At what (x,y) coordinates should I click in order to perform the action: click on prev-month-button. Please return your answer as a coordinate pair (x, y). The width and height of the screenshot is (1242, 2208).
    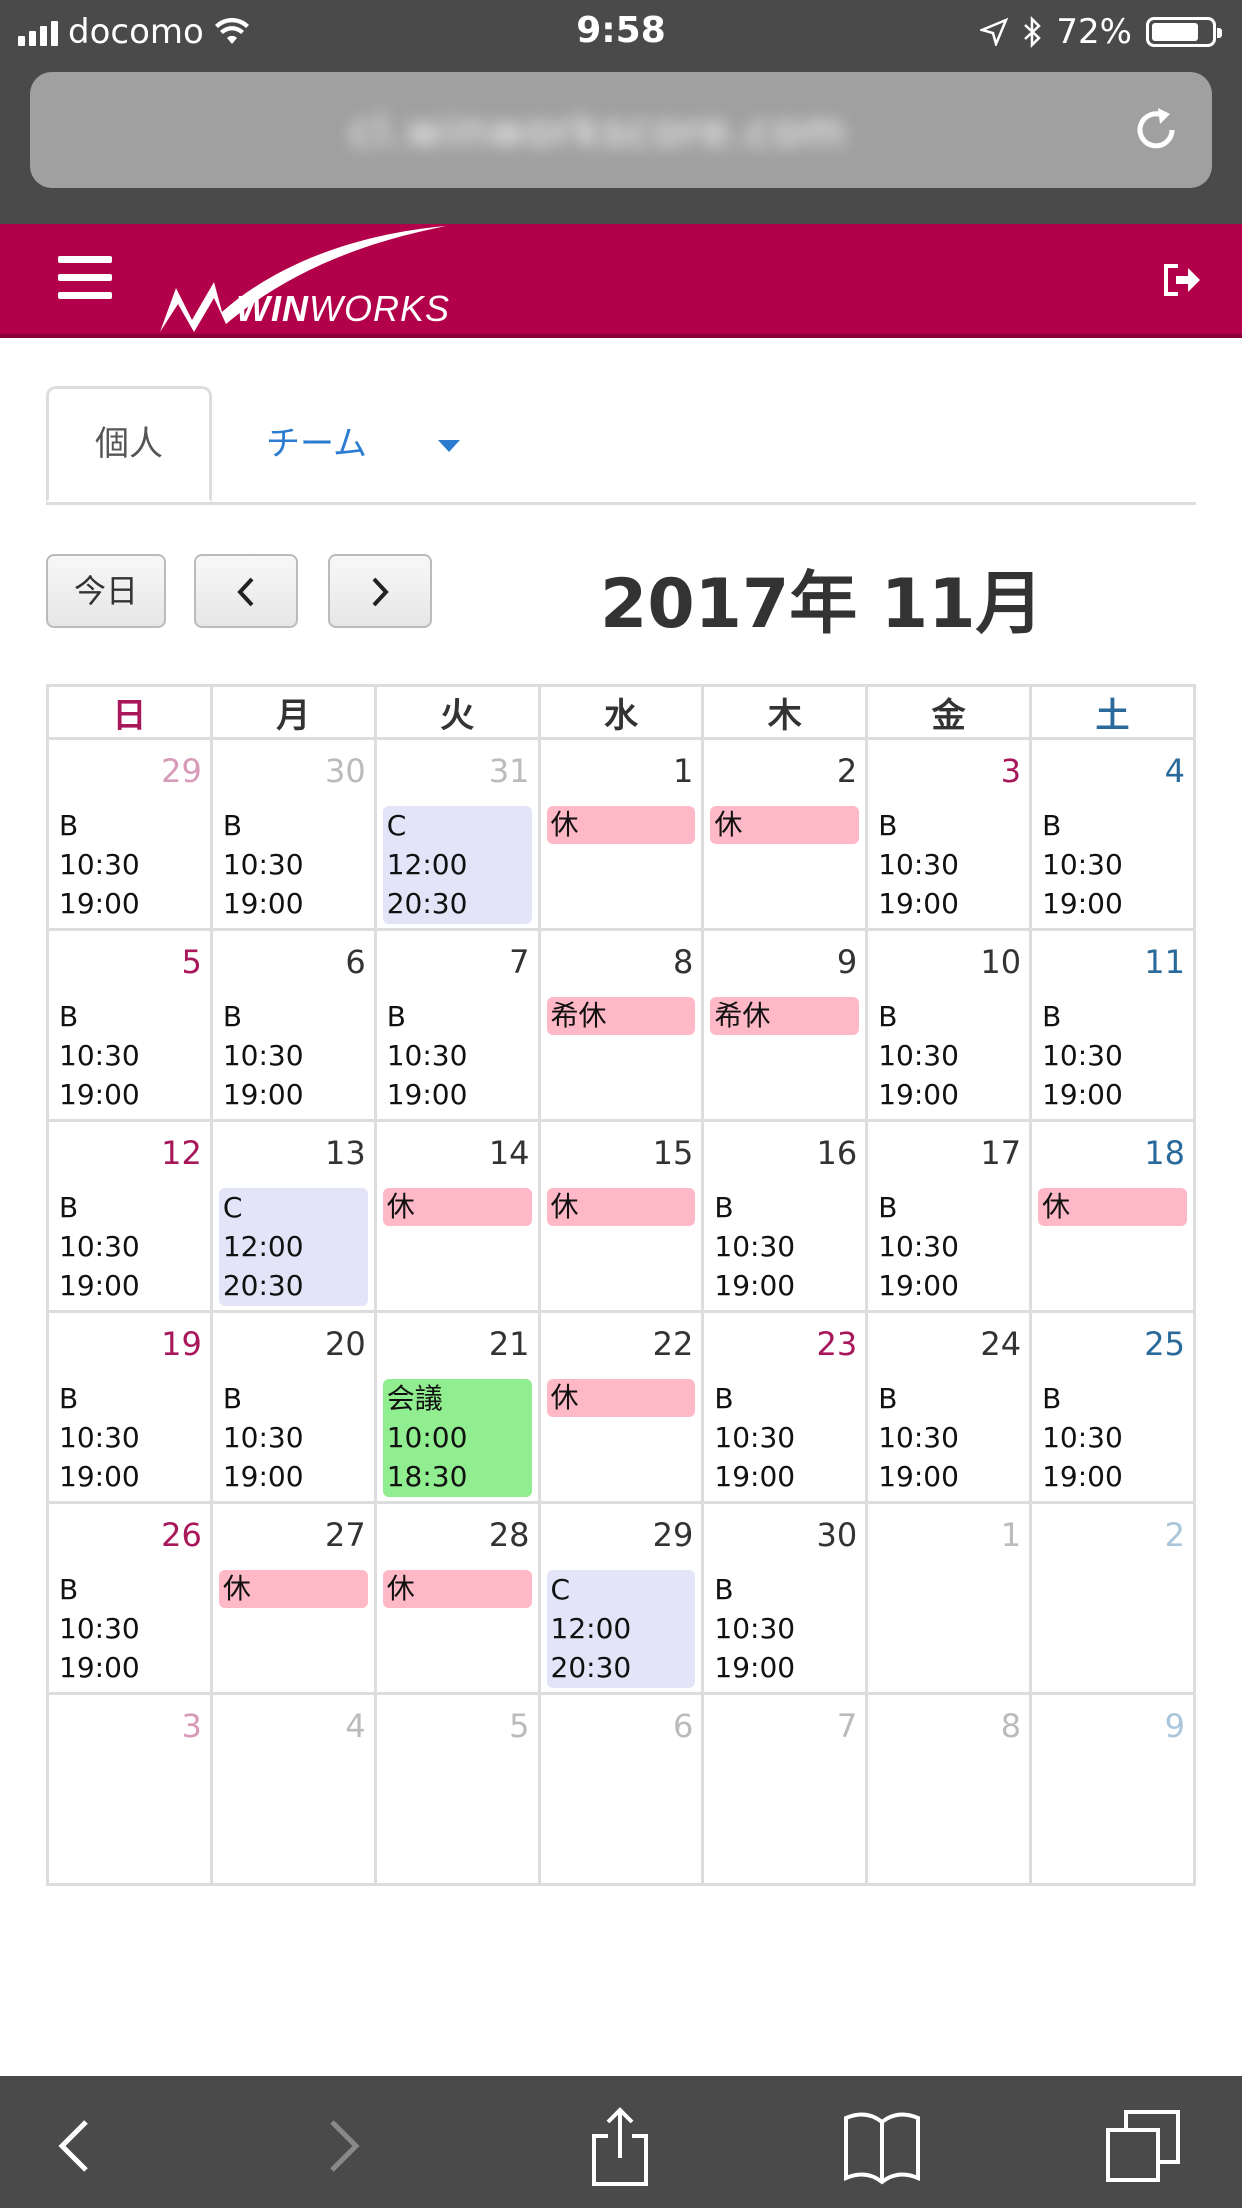
    Looking at the image, I should click on (246, 591).